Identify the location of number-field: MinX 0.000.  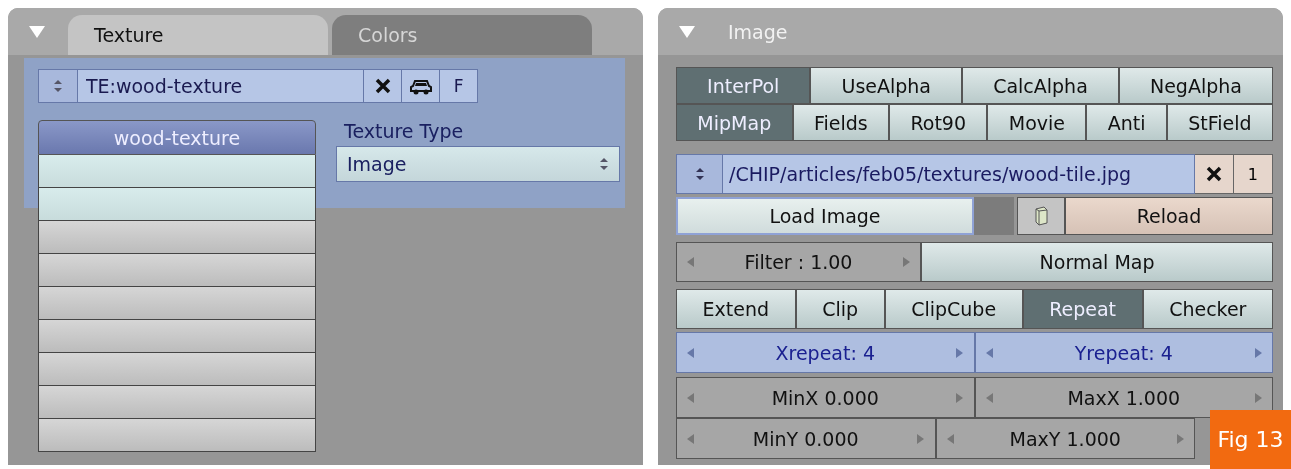
(825, 397).